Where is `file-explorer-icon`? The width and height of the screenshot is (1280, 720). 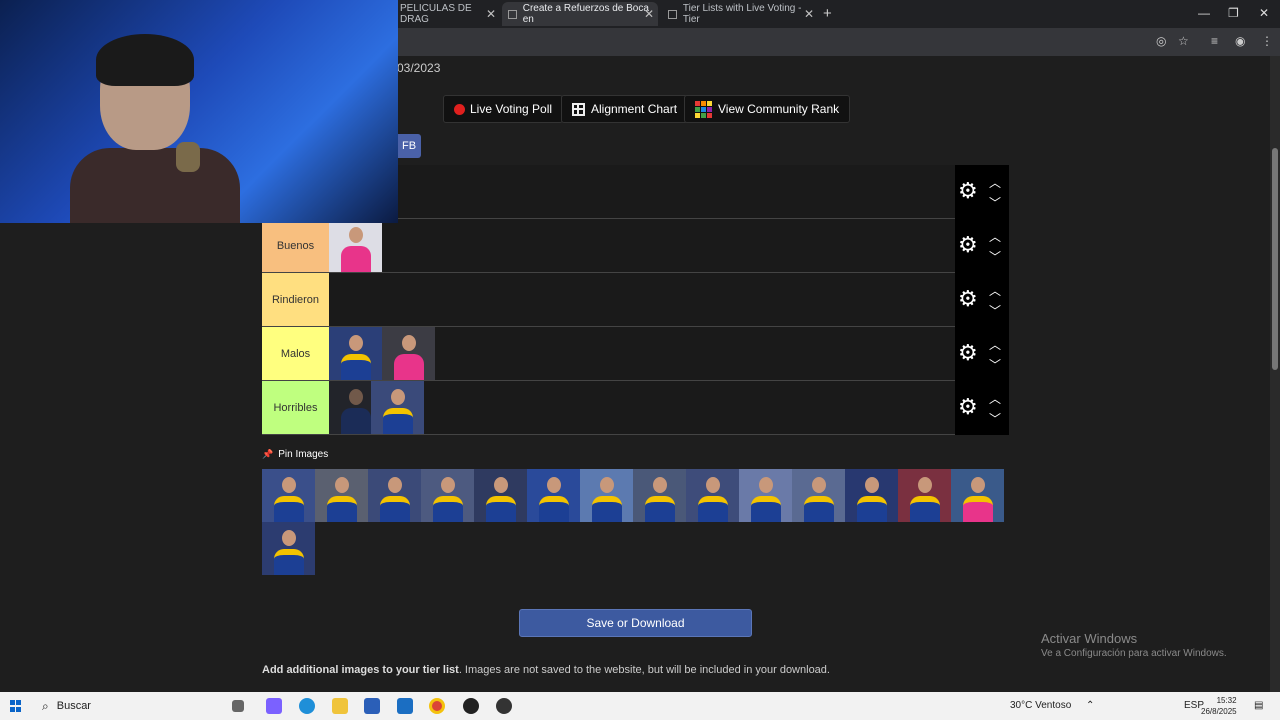
file-explorer-icon is located at coordinates (340, 706).